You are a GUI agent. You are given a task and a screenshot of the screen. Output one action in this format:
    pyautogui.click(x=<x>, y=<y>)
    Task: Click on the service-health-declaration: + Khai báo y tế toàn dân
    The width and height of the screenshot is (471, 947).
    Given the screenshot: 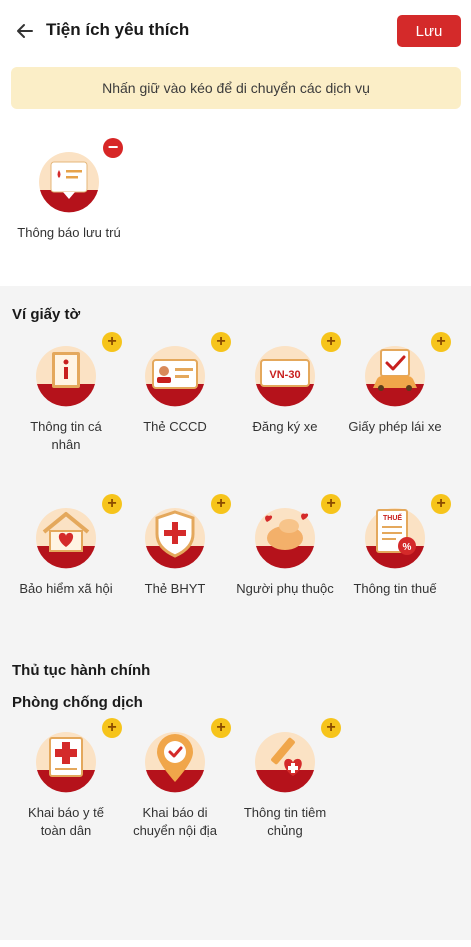 What is the action you would take?
    pyautogui.click(x=66, y=779)
    